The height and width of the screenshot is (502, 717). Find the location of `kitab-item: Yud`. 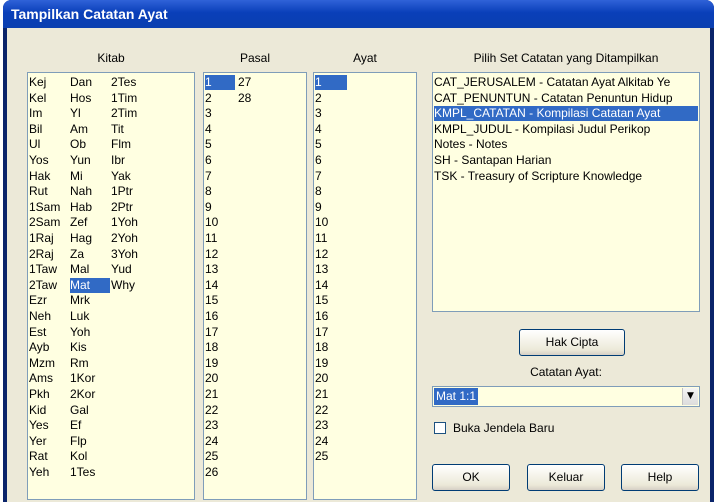

kitab-item: Yud is located at coordinates (131, 269).